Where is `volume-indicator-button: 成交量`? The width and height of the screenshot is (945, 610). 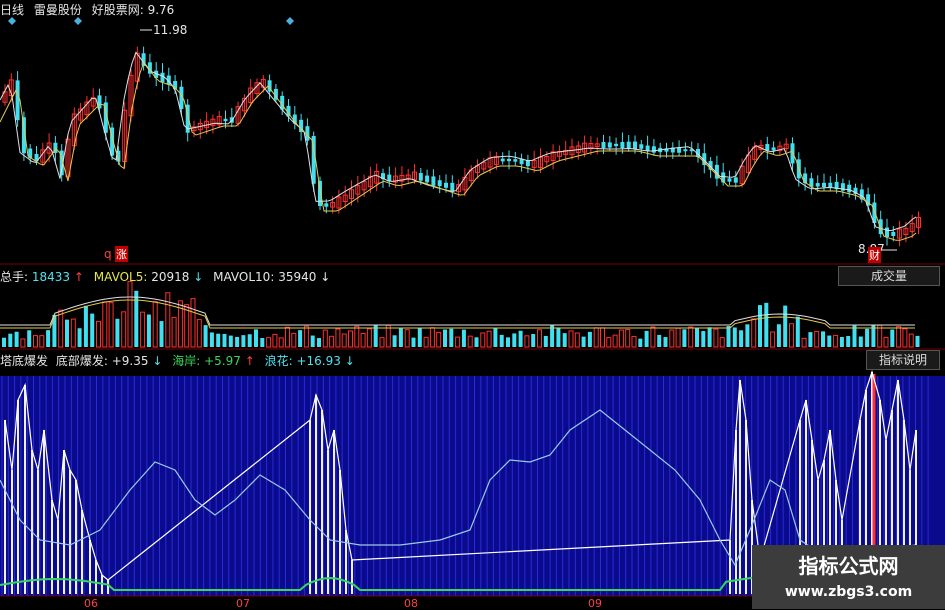
volume-indicator-button: 成交量 is located at coordinates (889, 276).